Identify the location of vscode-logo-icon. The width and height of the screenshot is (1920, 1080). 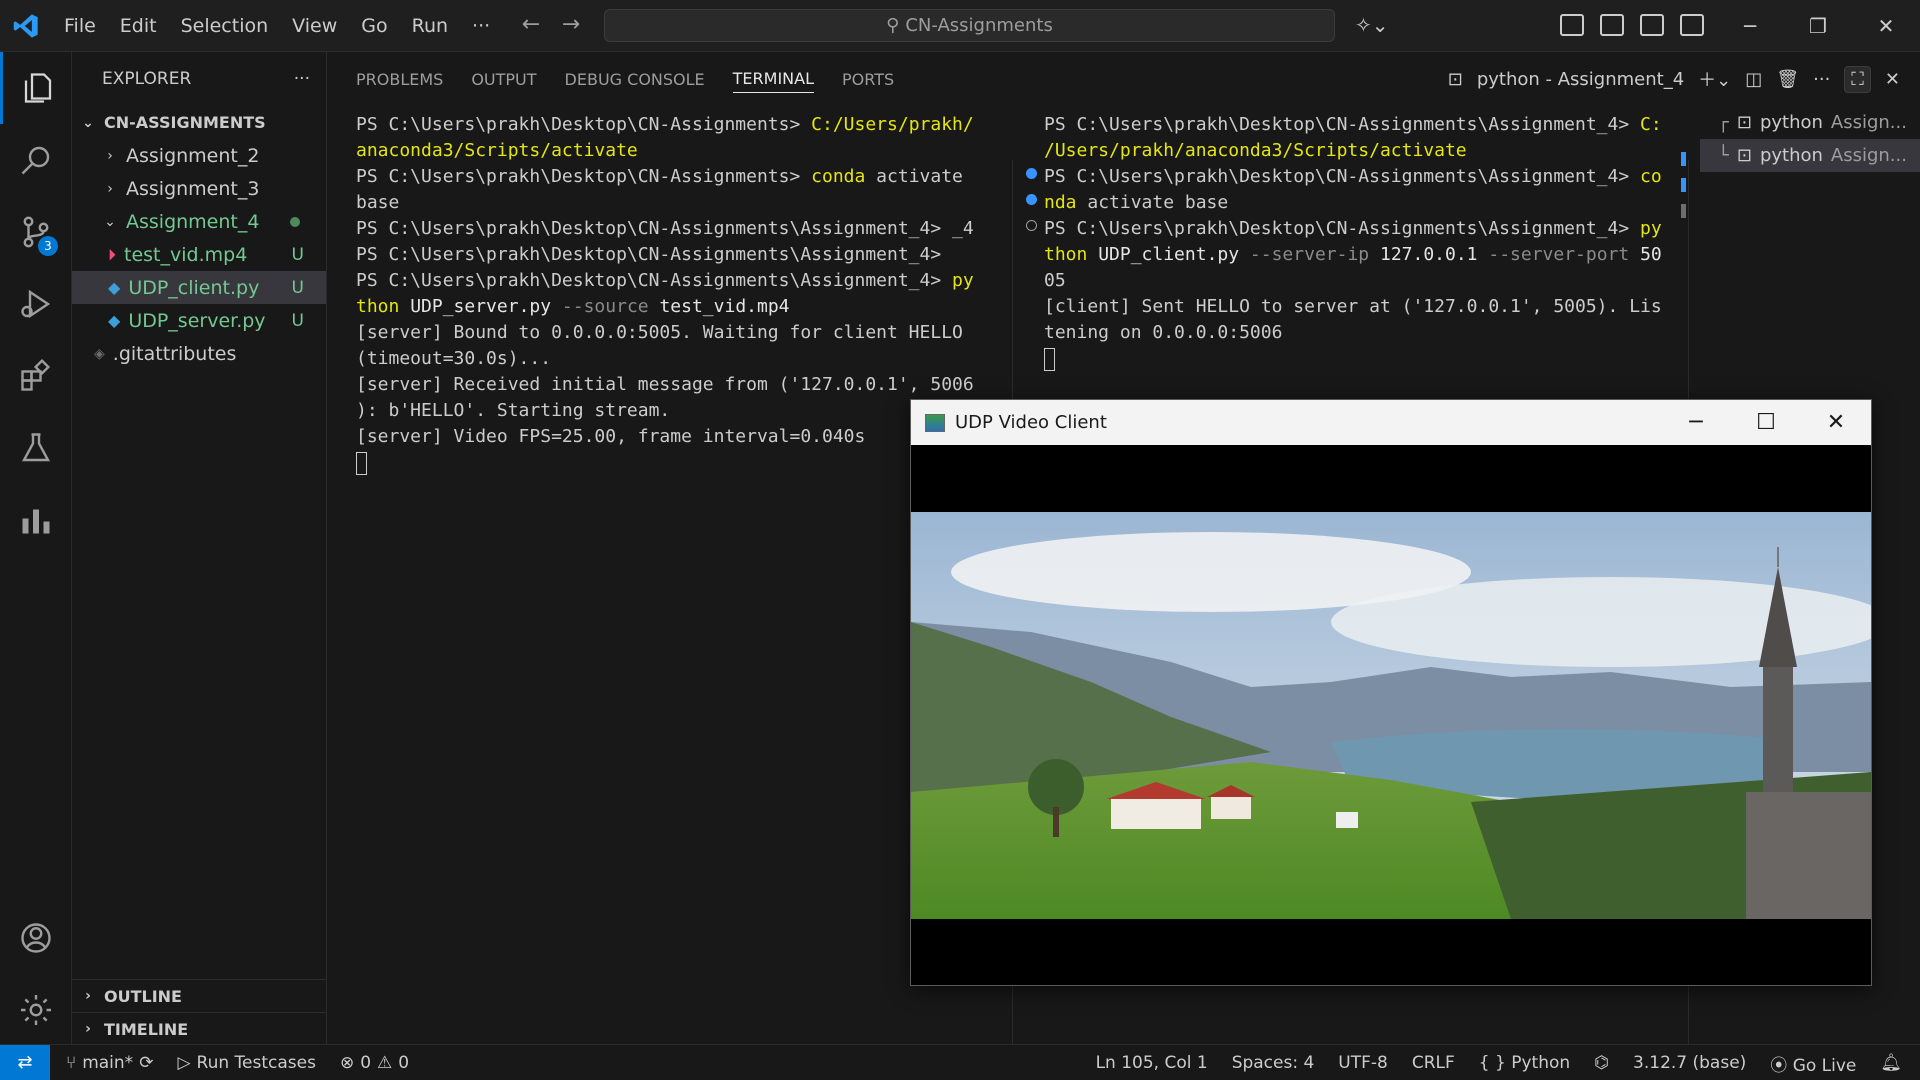
(25, 26).